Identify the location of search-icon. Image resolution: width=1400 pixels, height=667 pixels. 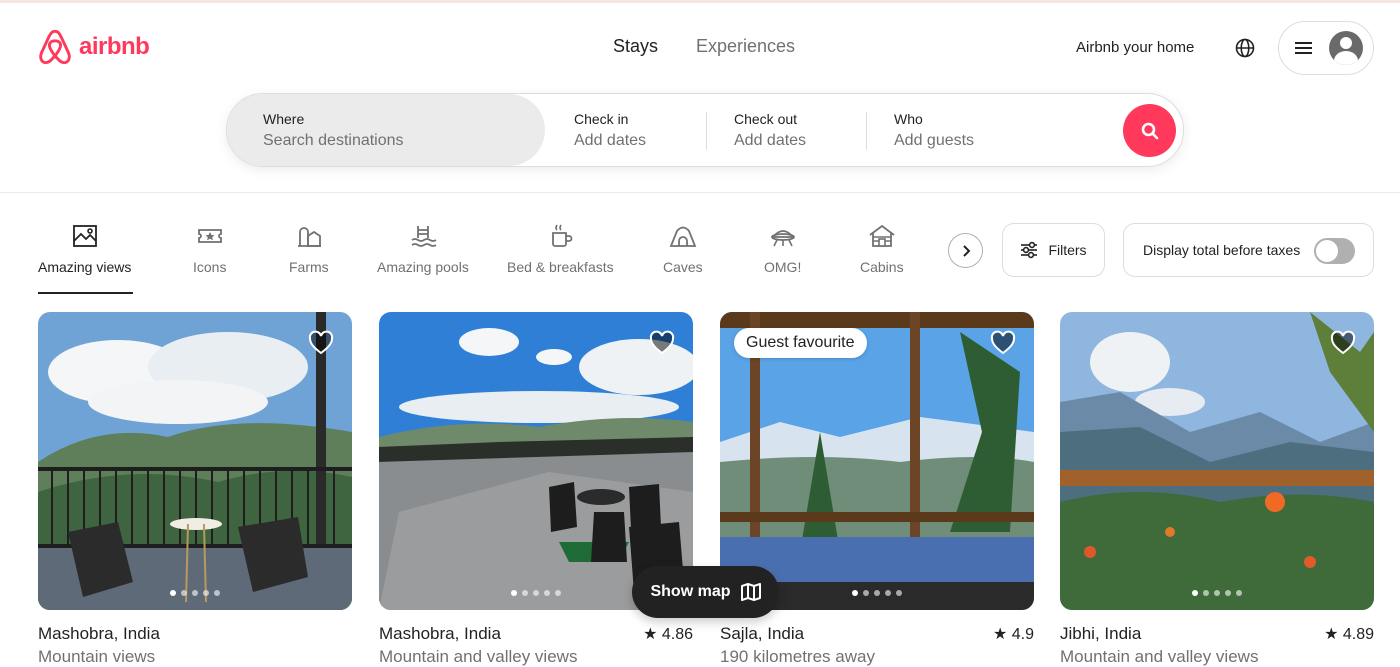
(1149, 130).